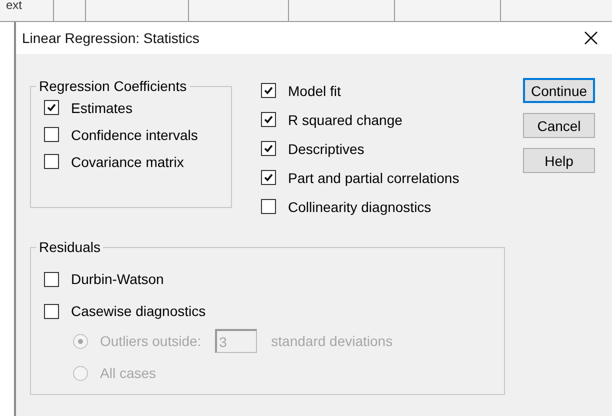 This screenshot has width=612, height=416. What do you see at coordinates (128, 373) in the screenshot?
I see `radio-label: All cases` at bounding box center [128, 373].